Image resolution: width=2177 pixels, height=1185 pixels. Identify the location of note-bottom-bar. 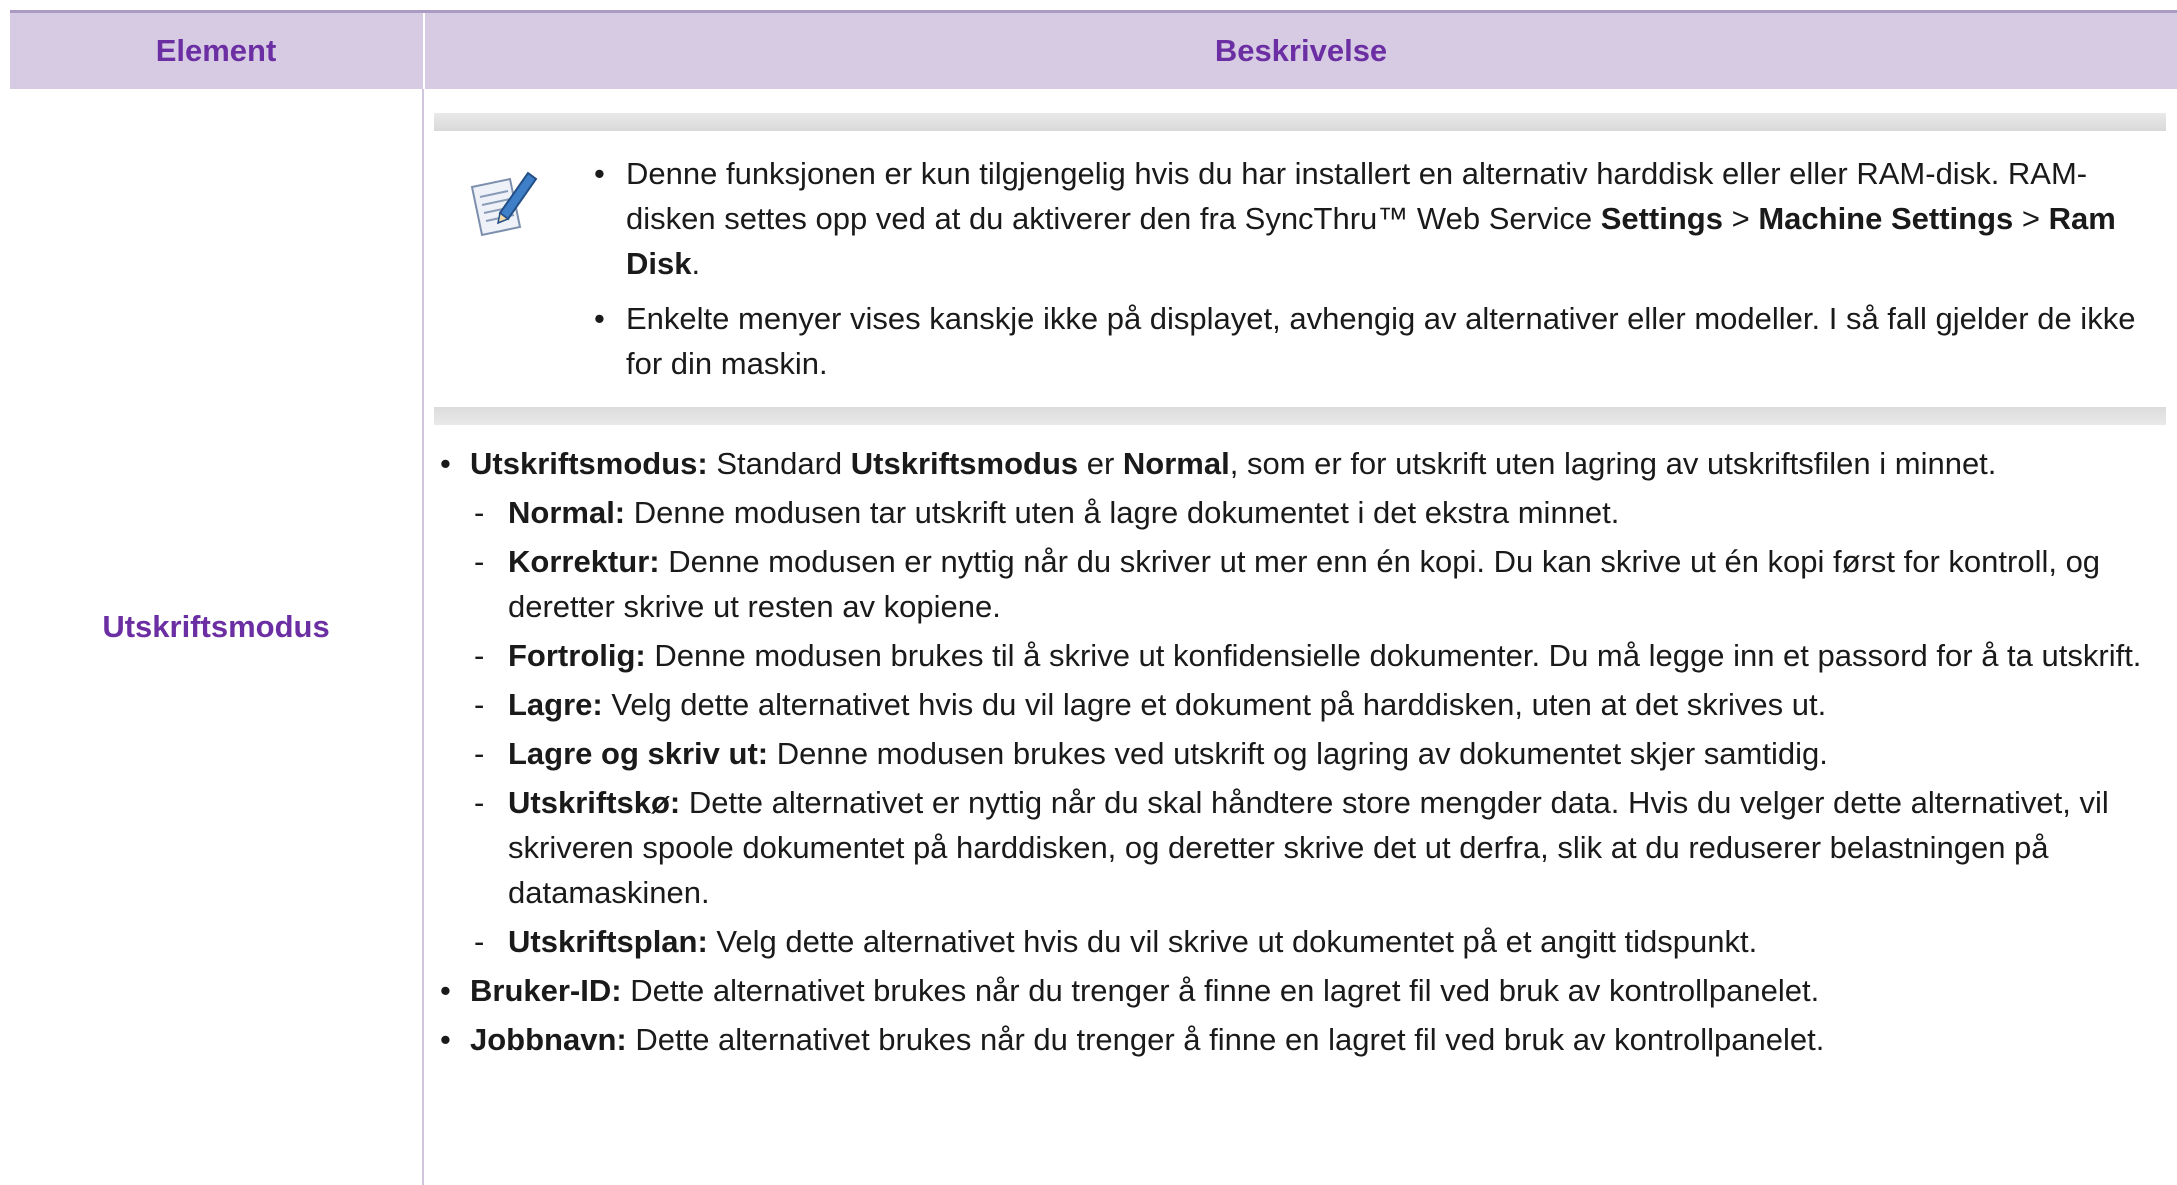
(1300, 416).